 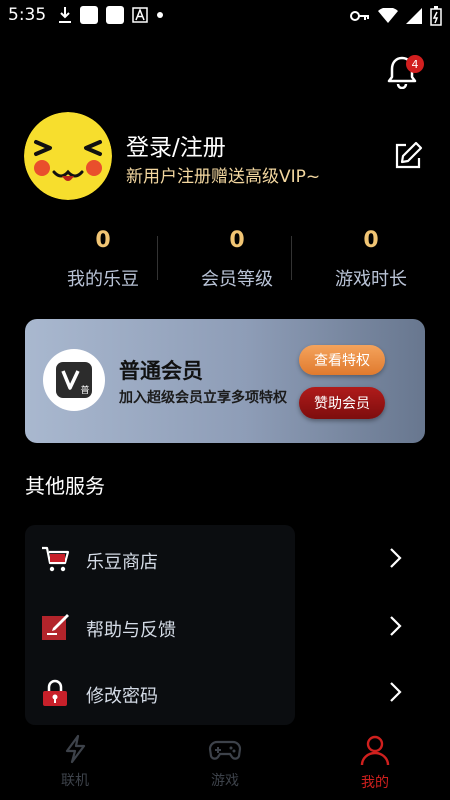 I want to click on service-label: 乐豆商店, so click(x=122, y=562).